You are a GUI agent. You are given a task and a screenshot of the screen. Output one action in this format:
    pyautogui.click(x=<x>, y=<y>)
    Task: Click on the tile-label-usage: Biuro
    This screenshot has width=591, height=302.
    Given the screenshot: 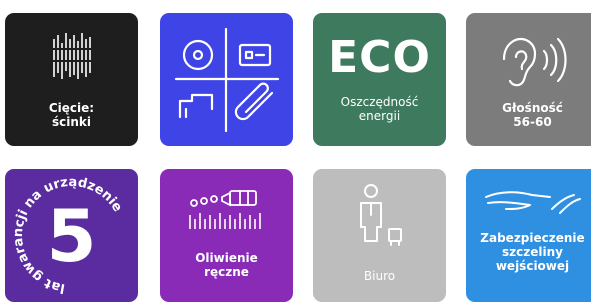 What is the action you would take?
    pyautogui.click(x=379, y=276)
    